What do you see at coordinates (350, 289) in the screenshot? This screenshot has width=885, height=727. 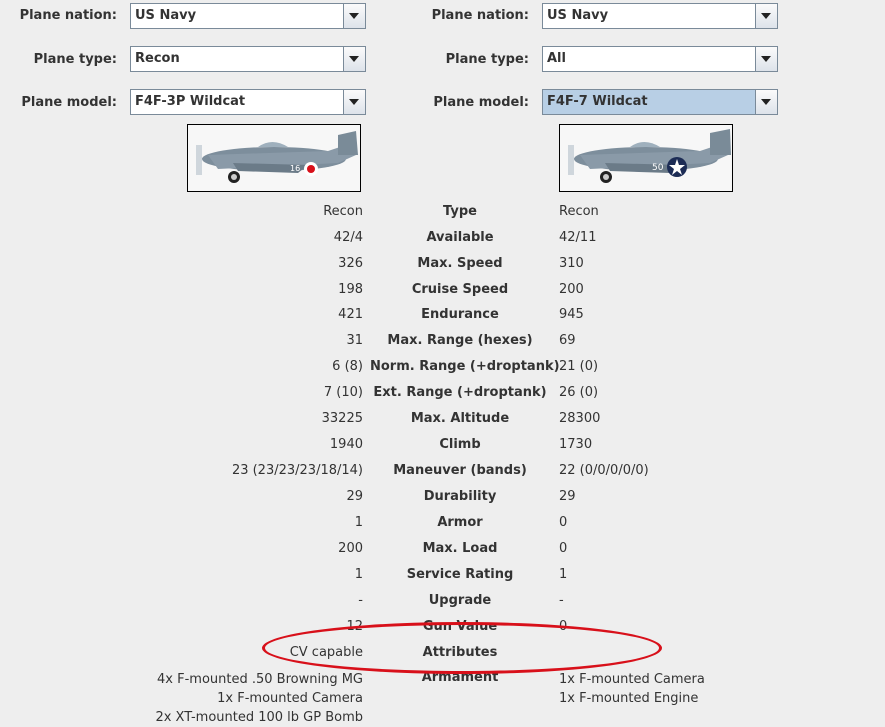 I see `stat-left-value: 198` at bounding box center [350, 289].